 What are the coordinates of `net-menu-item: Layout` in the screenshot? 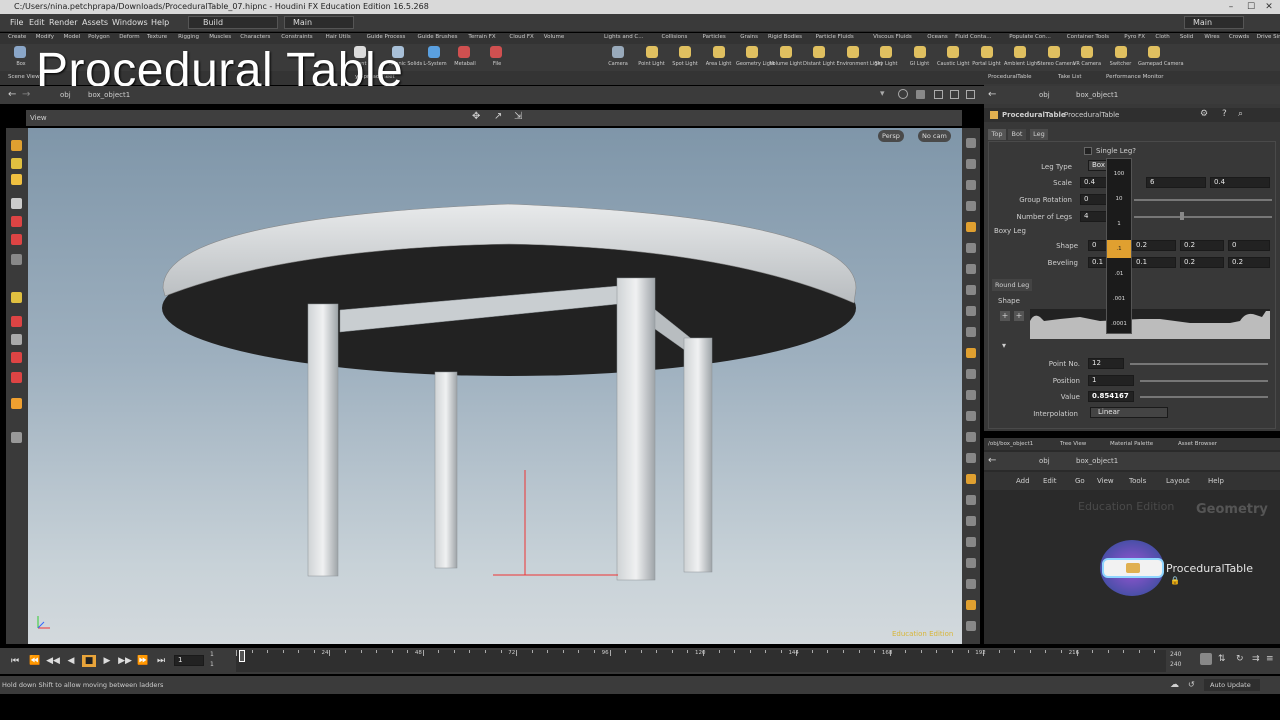 It's located at (1178, 481).